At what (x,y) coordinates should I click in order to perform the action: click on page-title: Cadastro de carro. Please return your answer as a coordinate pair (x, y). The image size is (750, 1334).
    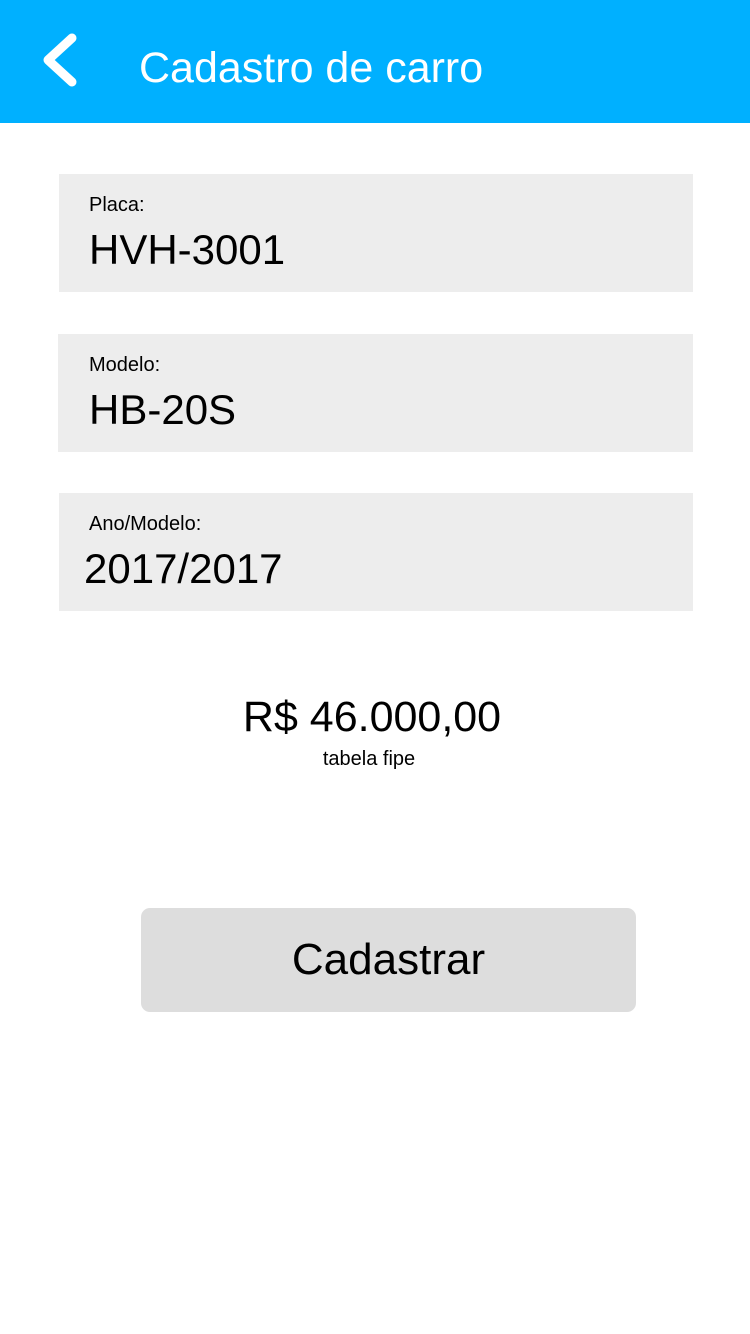
    Looking at the image, I should click on (311, 68).